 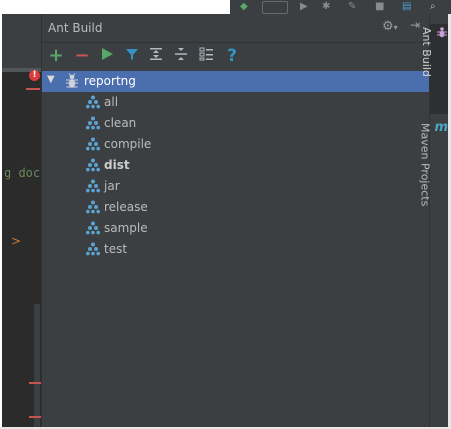 What do you see at coordinates (434, 69) in the screenshot?
I see `ant-build-stripe-button: Ant Build` at bounding box center [434, 69].